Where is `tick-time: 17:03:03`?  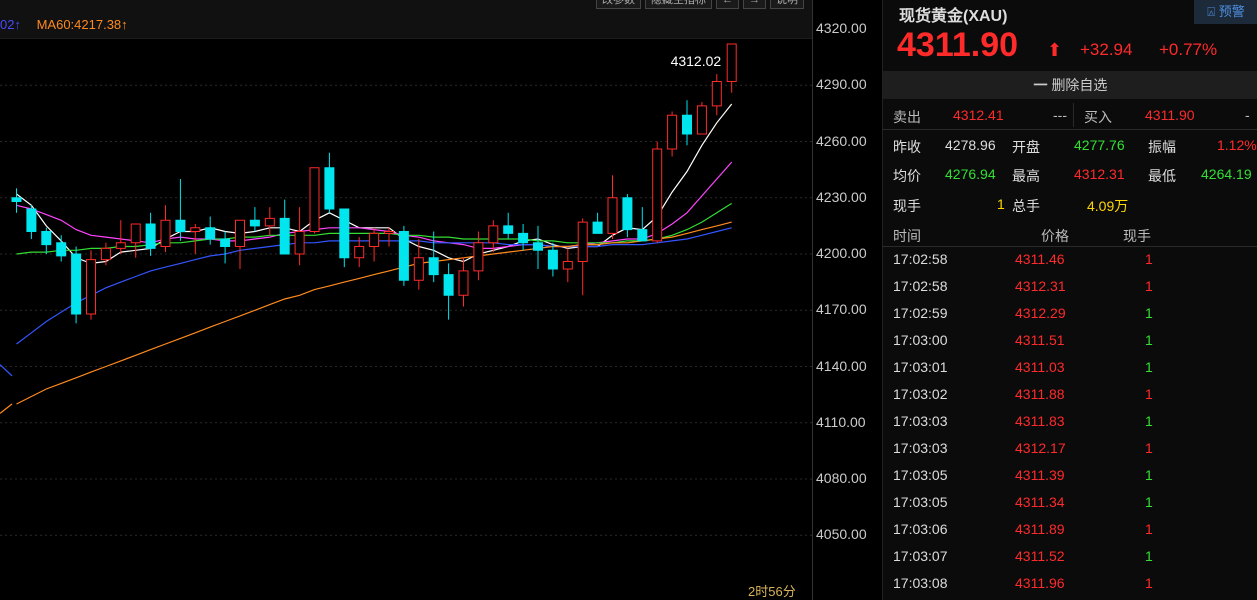
tick-time: 17:03:03 is located at coordinates (920, 448).